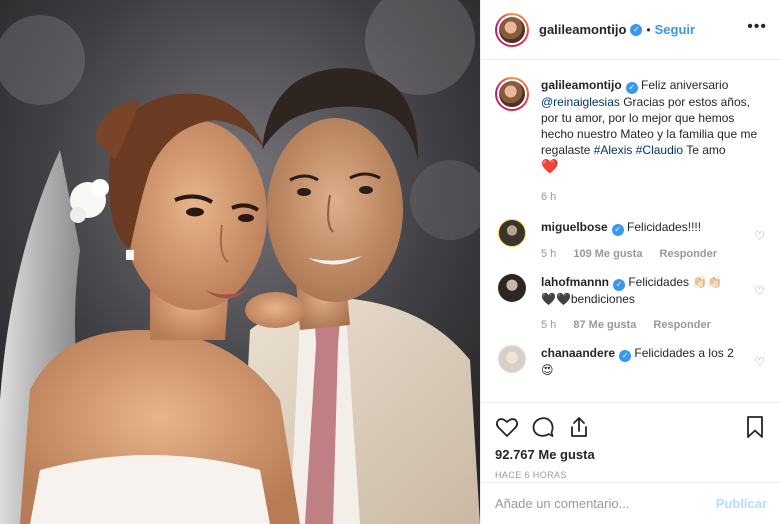 The width and height of the screenshot is (781, 524). I want to click on comment-username: chanaandere, so click(578, 353).